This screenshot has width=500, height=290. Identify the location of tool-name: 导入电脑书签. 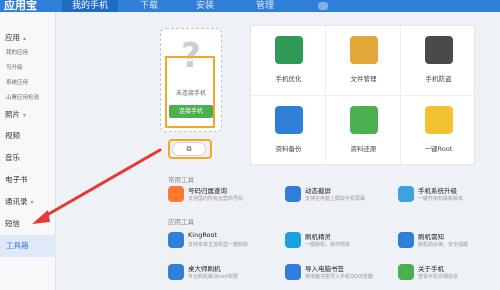
(324, 269).